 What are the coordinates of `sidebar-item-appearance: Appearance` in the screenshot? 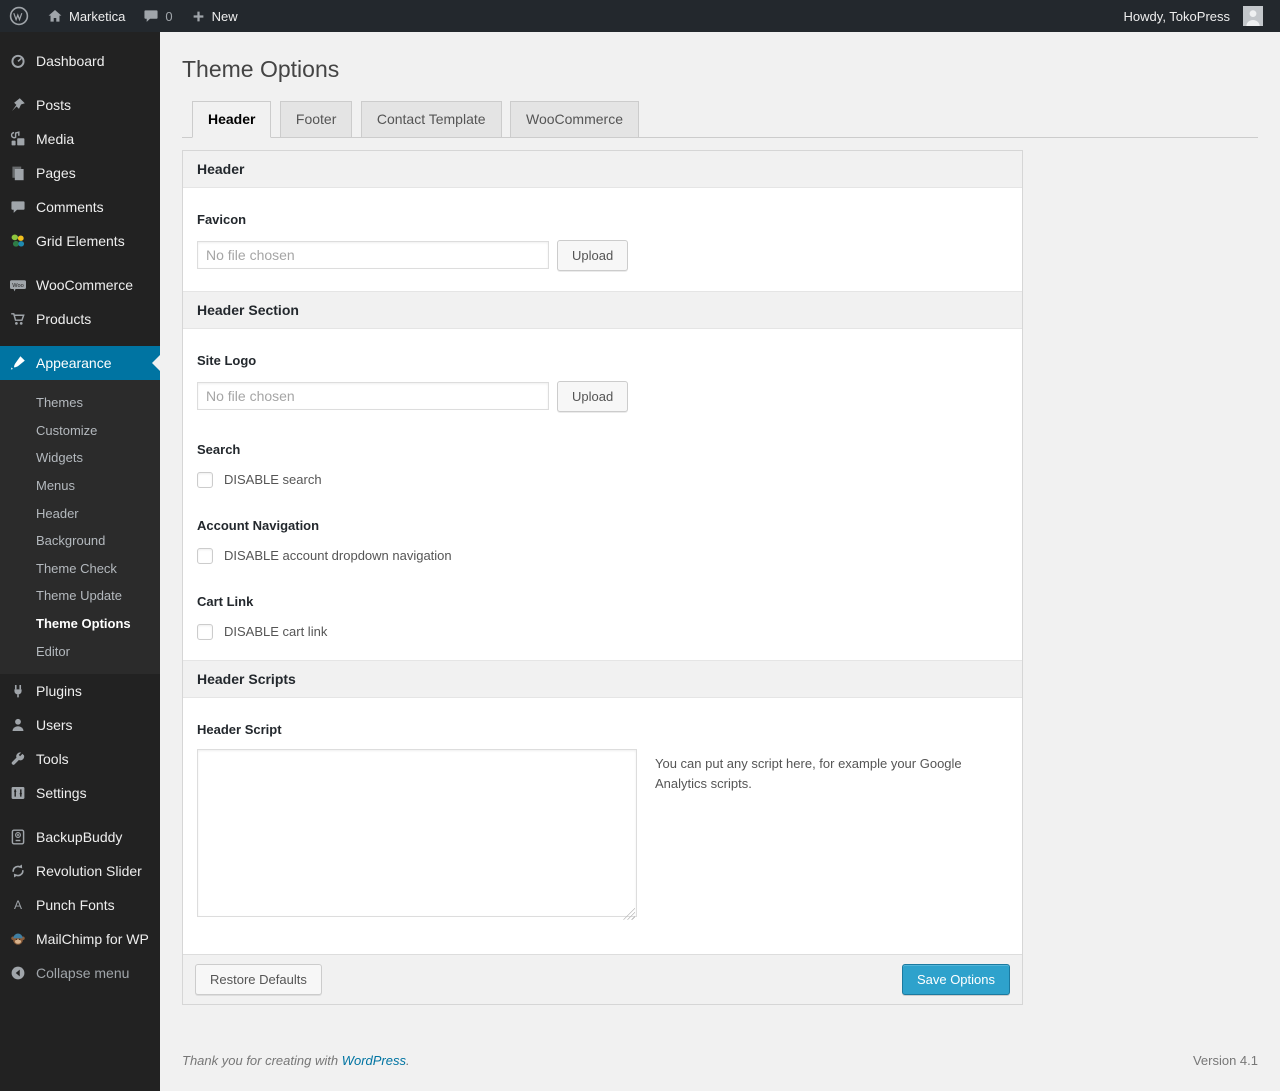 It's located at (80, 363).